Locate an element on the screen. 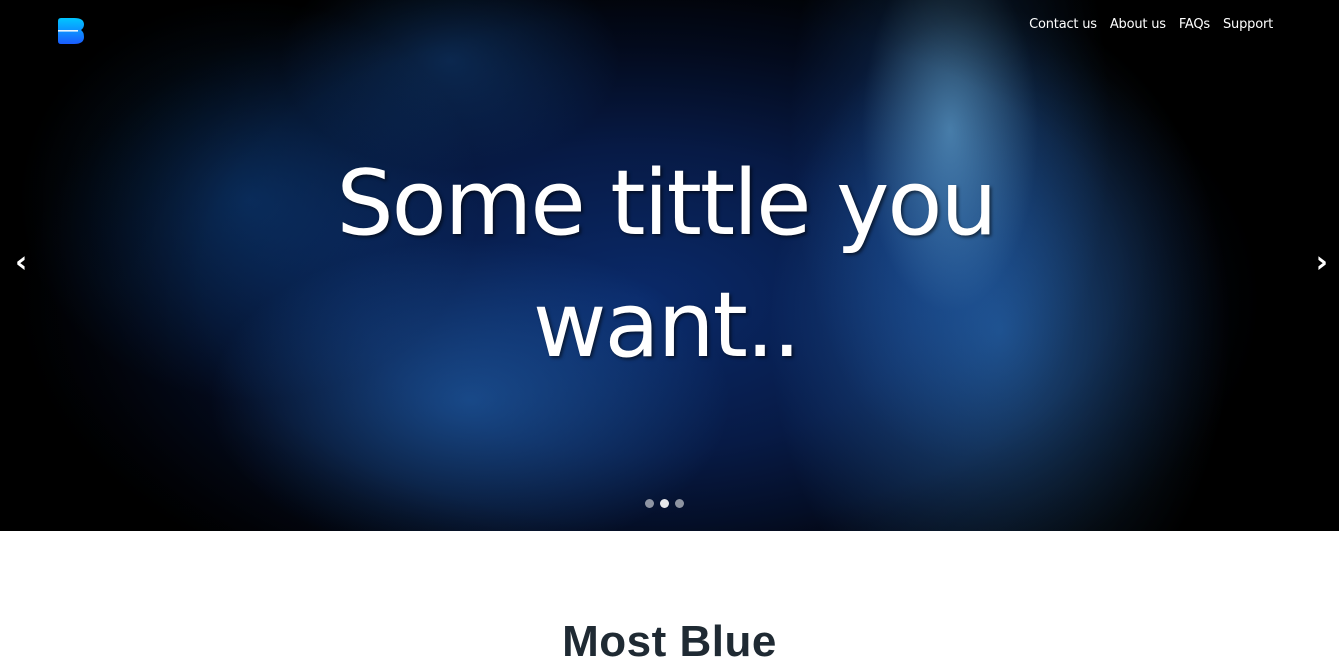 The width and height of the screenshot is (1339, 667). carousel-indicators is located at coordinates (664, 503).